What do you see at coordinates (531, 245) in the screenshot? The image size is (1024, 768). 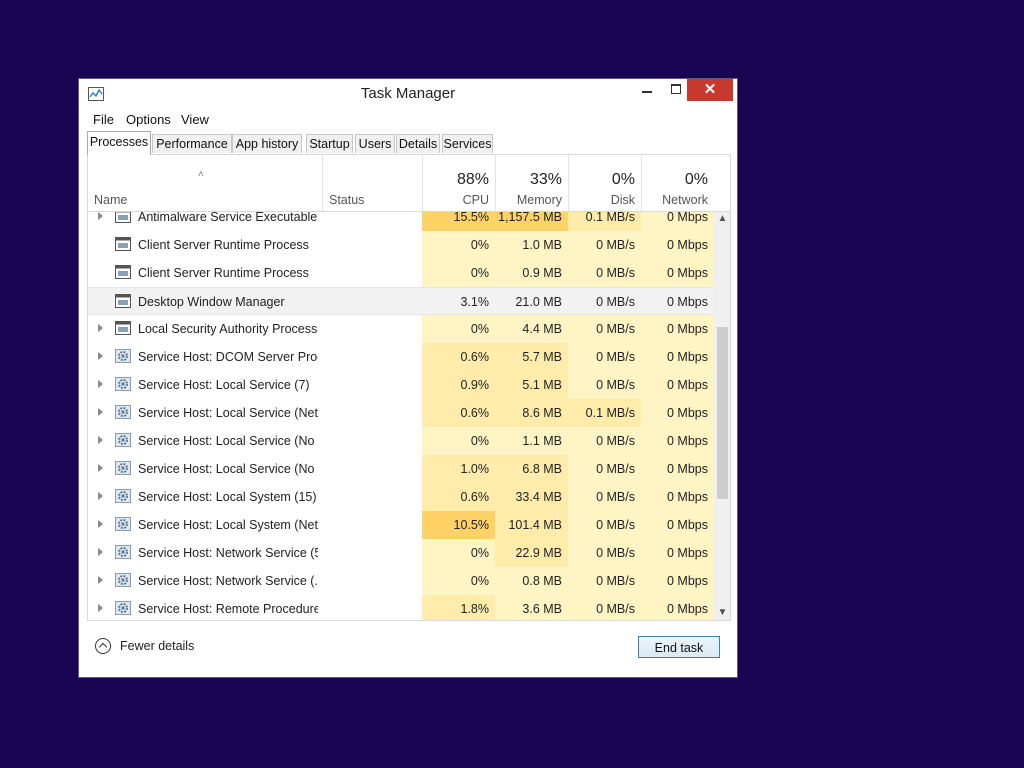 I see `memory-cell: 1.0 MB` at bounding box center [531, 245].